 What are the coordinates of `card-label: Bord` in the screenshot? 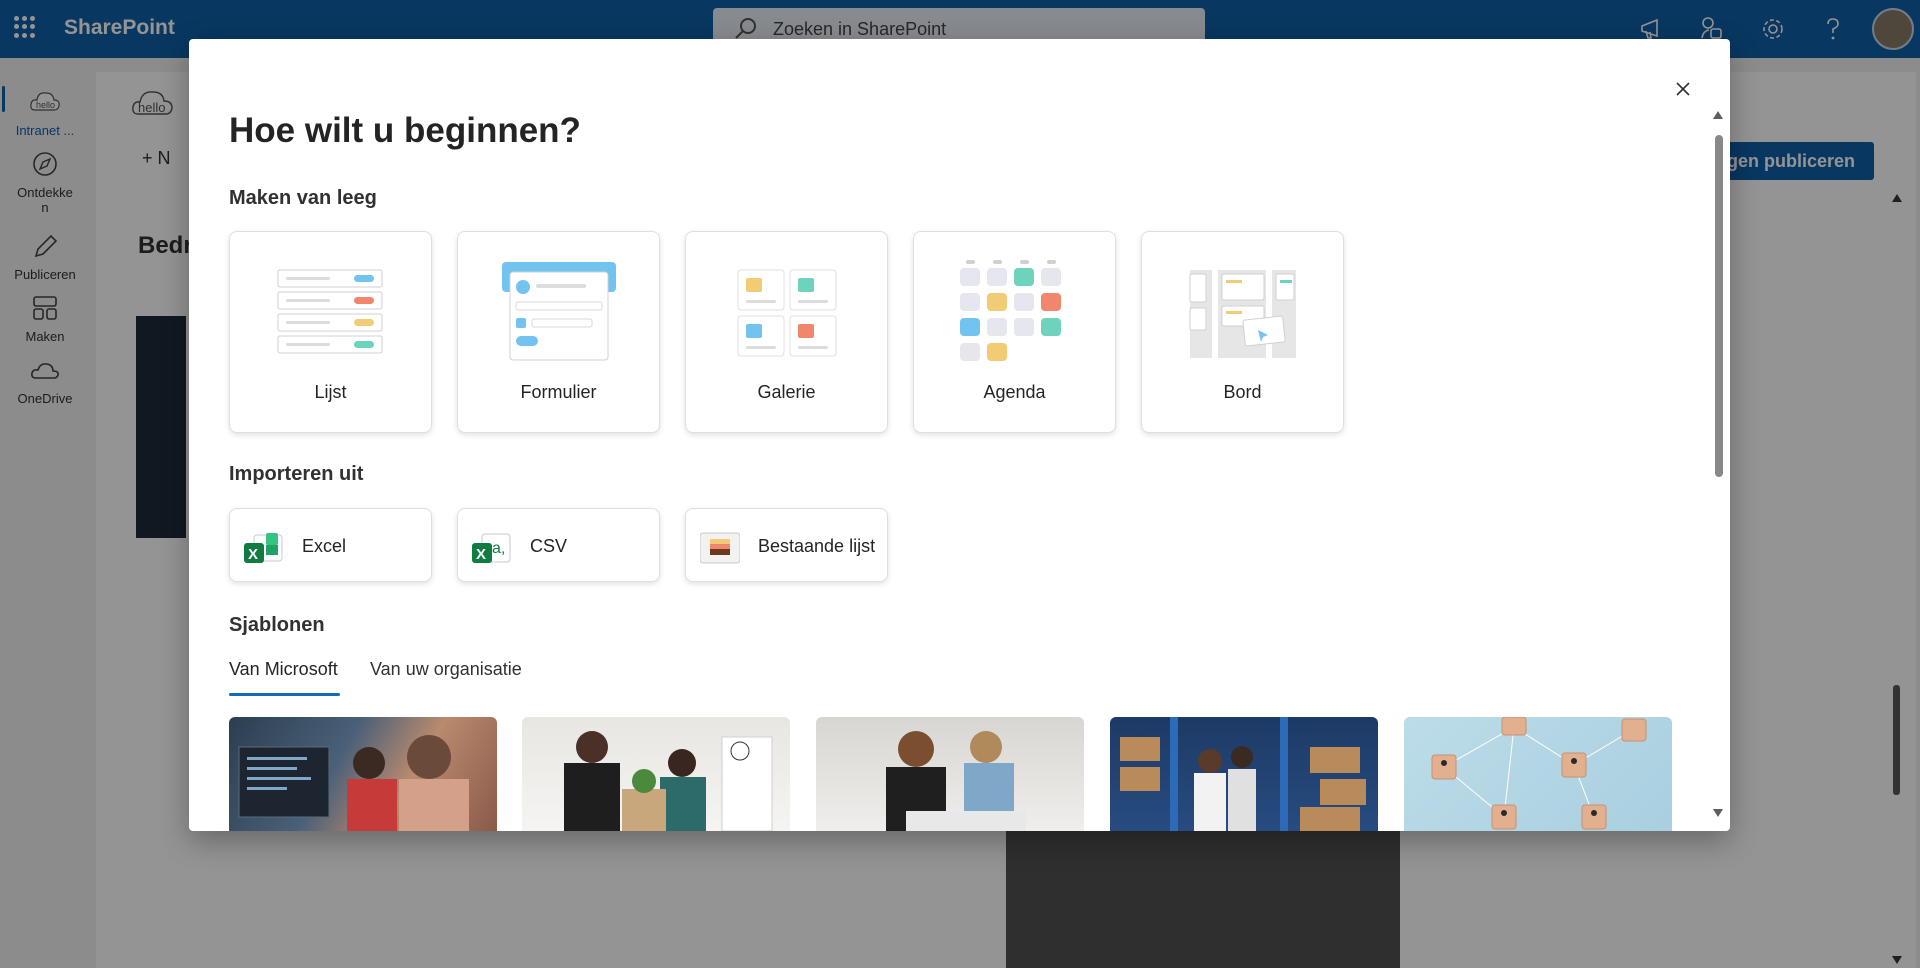 It's located at (1242, 392).